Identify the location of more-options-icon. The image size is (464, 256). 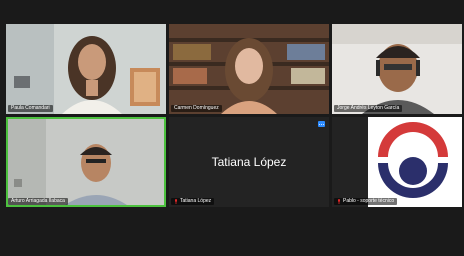
(321, 124).